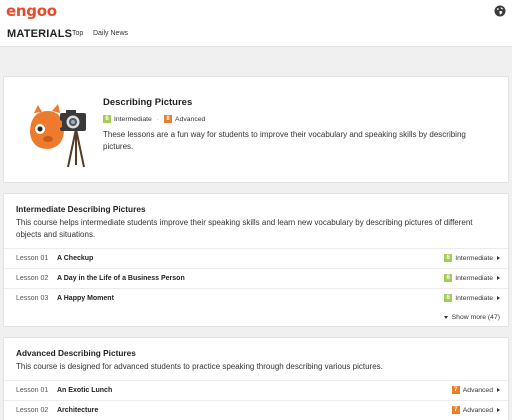 The width and height of the screenshot is (512, 420). Describe the element at coordinates (256, 390) in the screenshot. I see `lesson-row: Lesson 01 An Exotic Lunch 7 Advanced` at that location.